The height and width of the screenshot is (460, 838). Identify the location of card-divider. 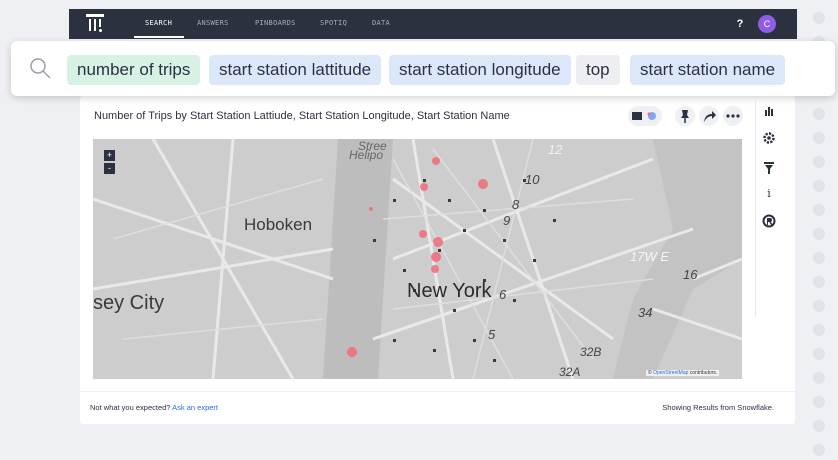
(437, 391).